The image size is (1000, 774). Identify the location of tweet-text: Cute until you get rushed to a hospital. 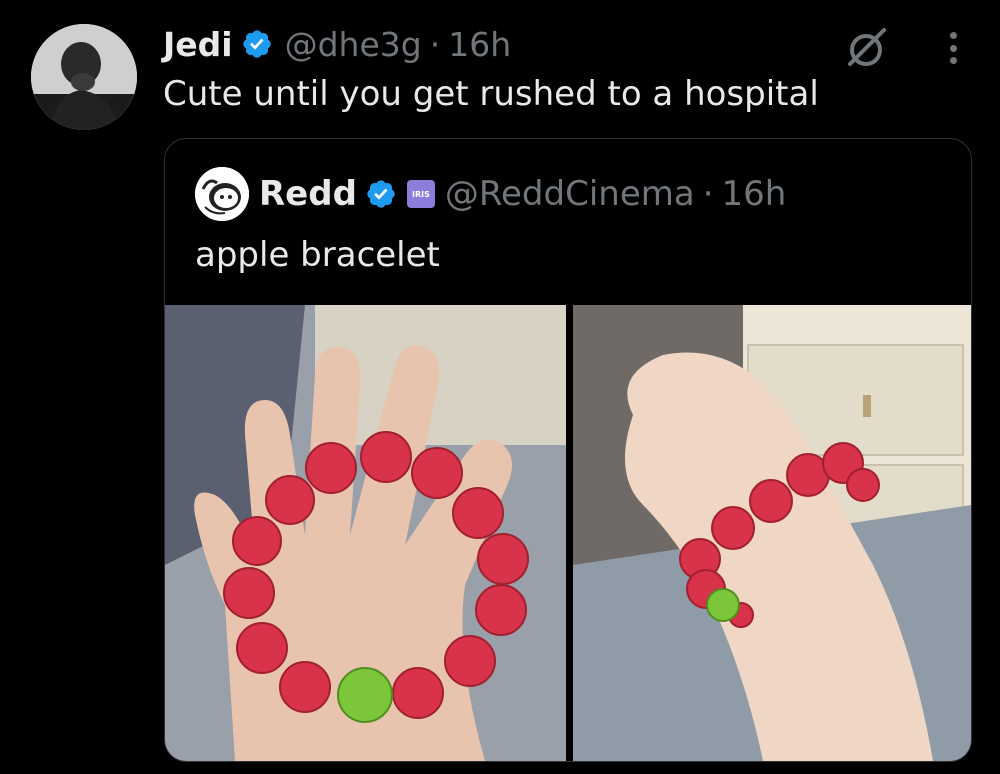
(491, 94).